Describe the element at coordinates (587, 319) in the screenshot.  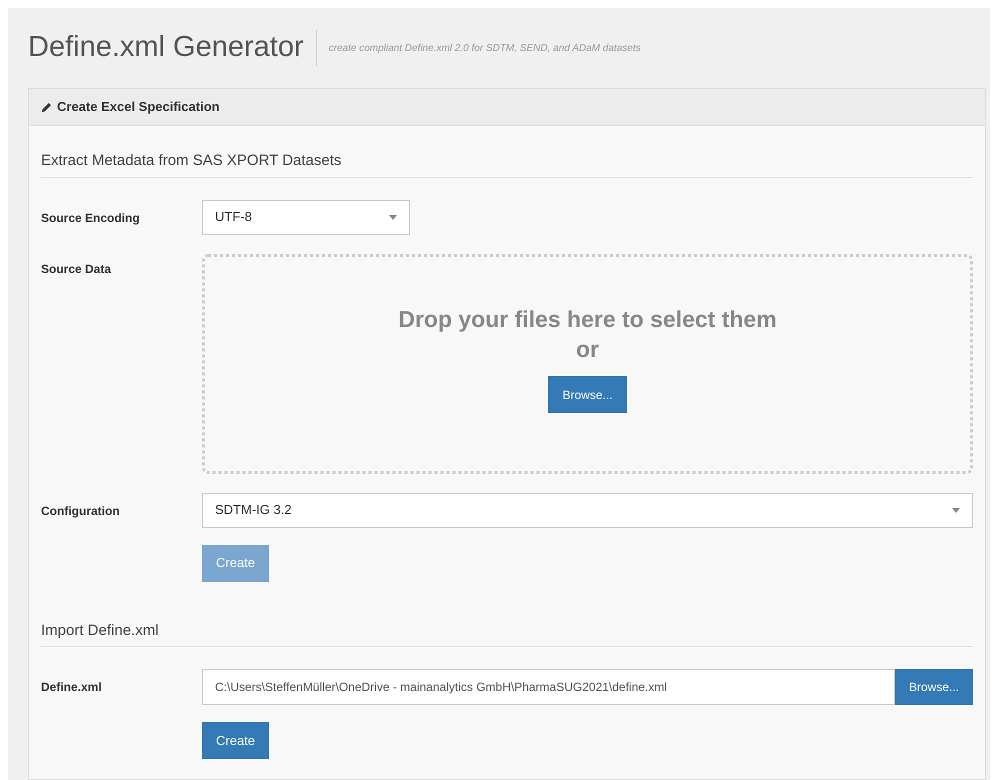
I see `drop-text: Drop your files here to select them` at that location.